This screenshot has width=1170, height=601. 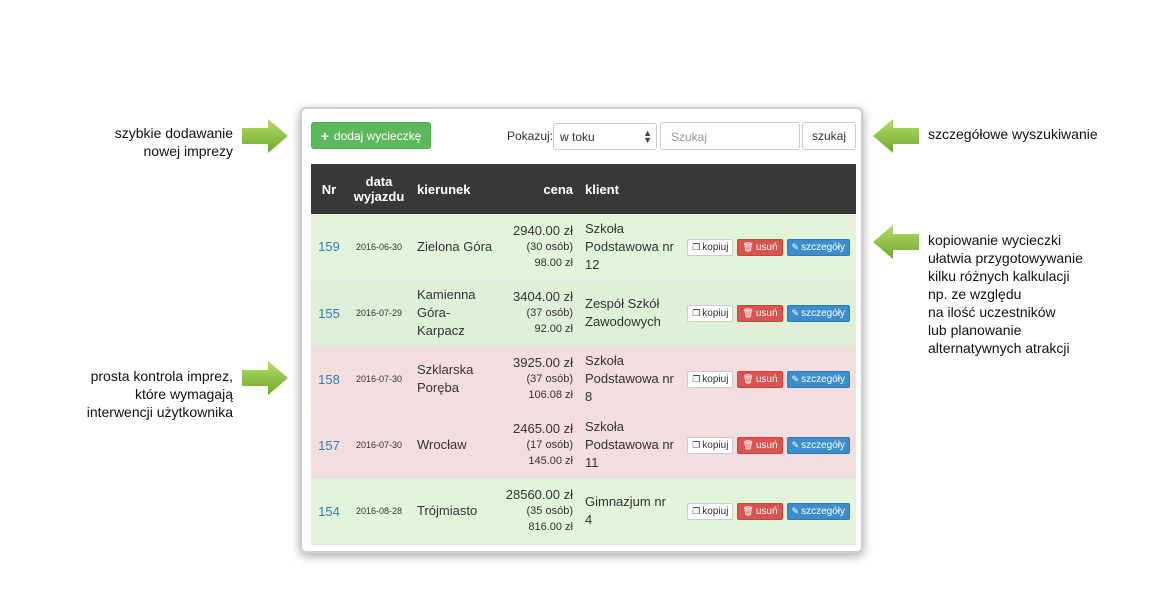 I want to click on trip-number-cell: 155, so click(x=329, y=313).